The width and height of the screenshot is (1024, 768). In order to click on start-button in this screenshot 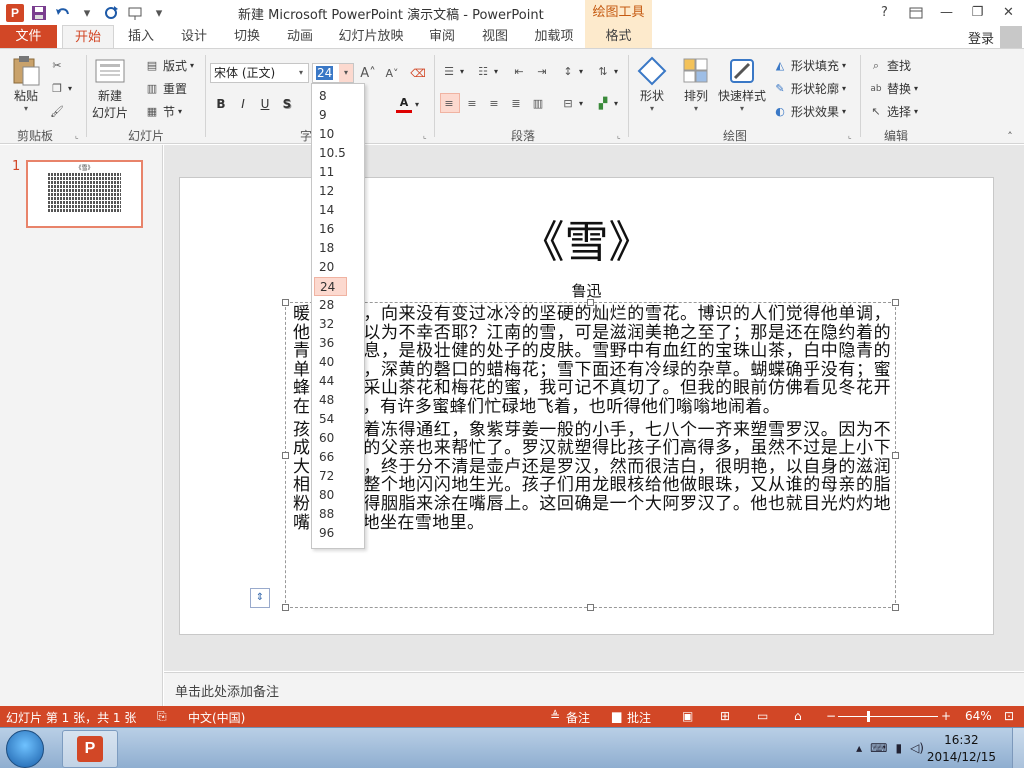, I will do `click(25, 749)`.